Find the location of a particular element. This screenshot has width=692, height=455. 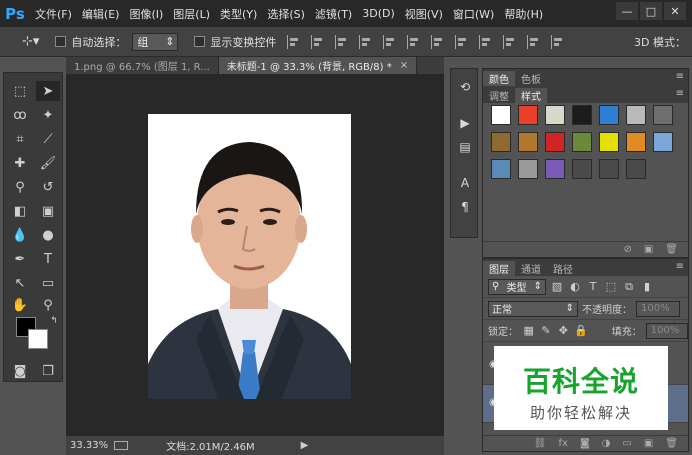

align-middle-icon is located at coordinates (318, 41).